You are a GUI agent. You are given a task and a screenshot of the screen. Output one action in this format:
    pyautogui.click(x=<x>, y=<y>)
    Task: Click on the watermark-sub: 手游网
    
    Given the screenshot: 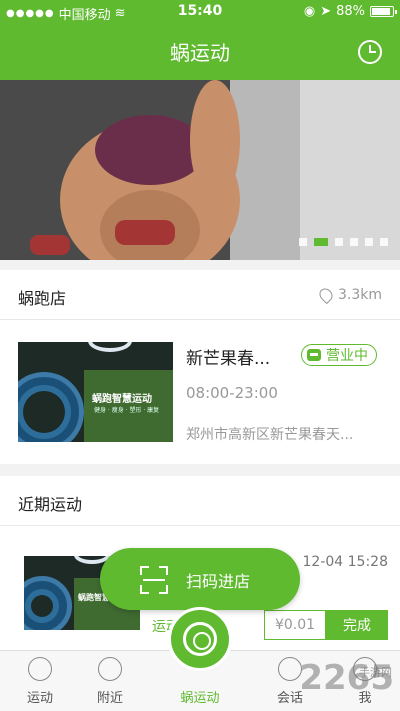 What is the action you would take?
    pyautogui.click(x=375, y=672)
    